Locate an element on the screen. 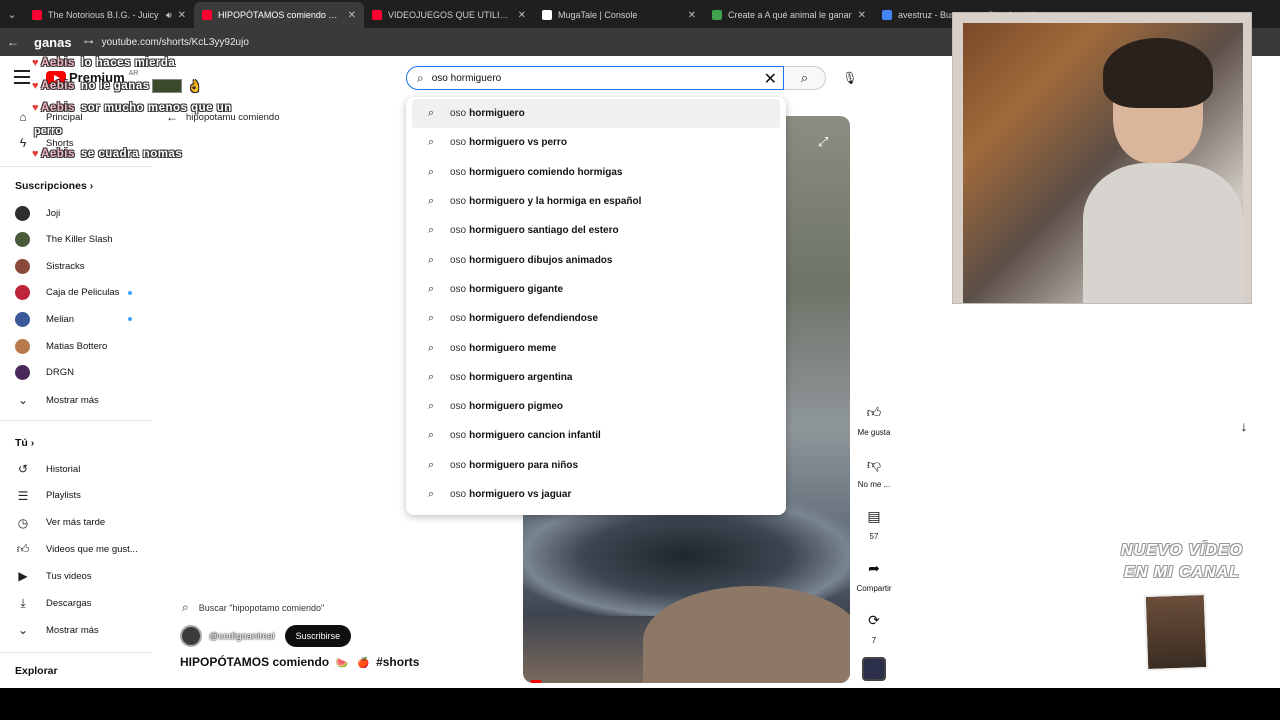  suggestion-item: ⌕ oso hormiguero comiendo hormigas is located at coordinates (596, 172).